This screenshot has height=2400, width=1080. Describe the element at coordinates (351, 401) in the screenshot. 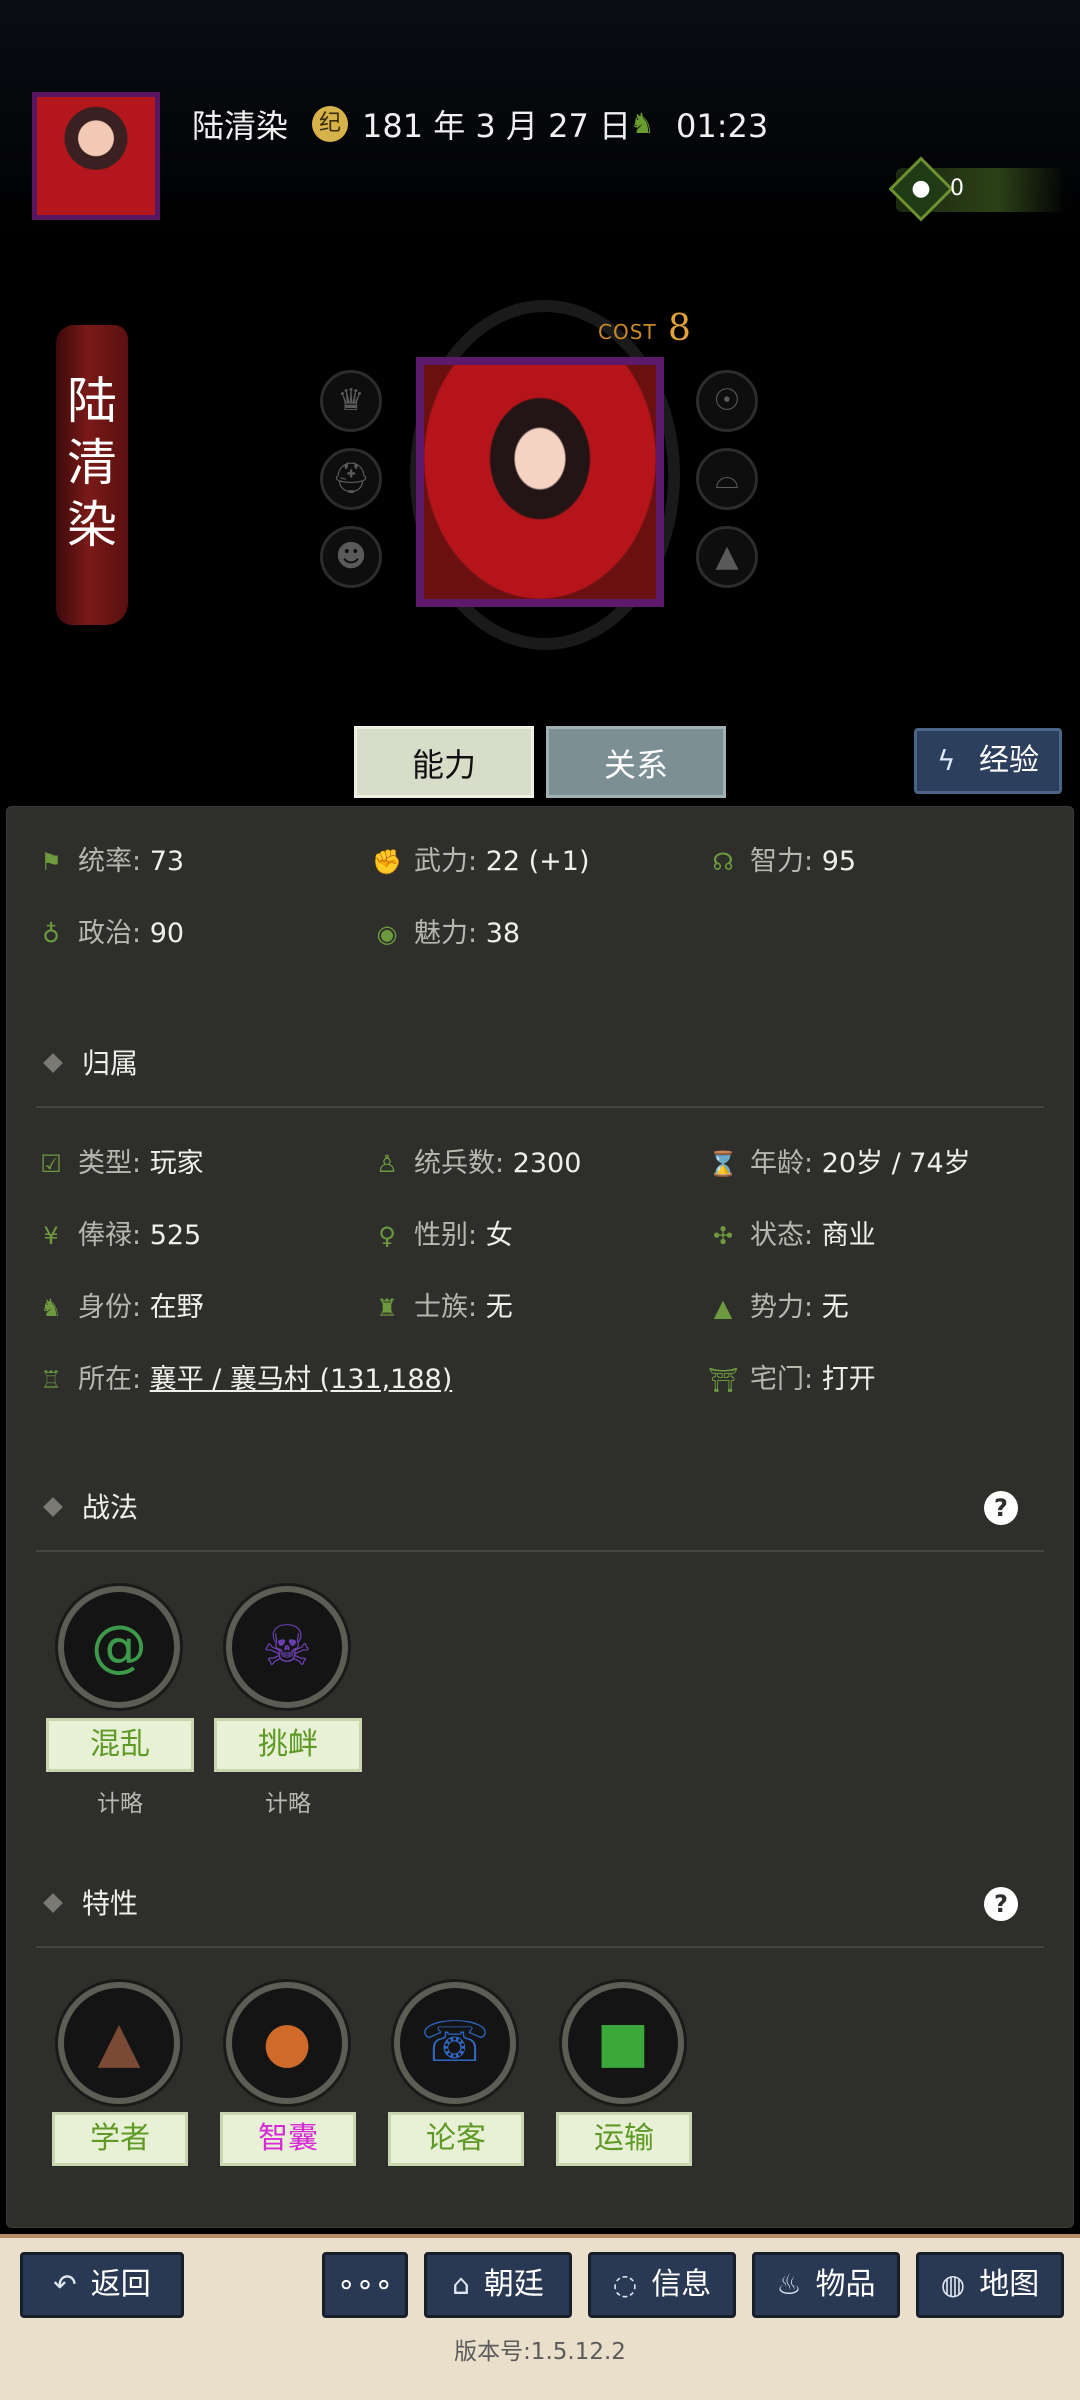

I see `crown-icon: ♛` at that location.